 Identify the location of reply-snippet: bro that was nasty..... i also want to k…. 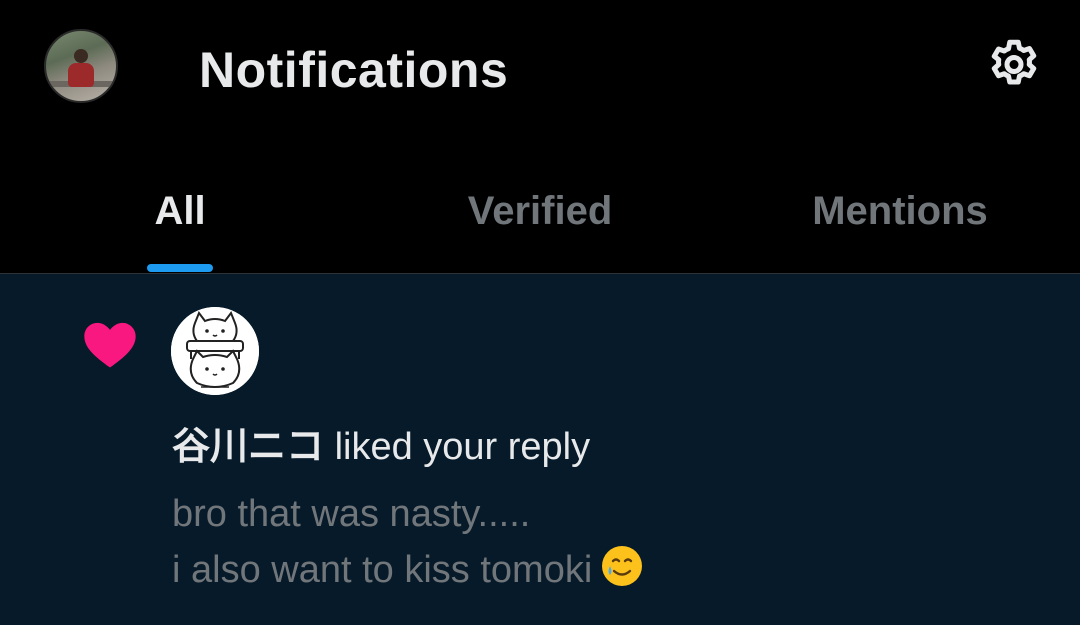
(408, 542).